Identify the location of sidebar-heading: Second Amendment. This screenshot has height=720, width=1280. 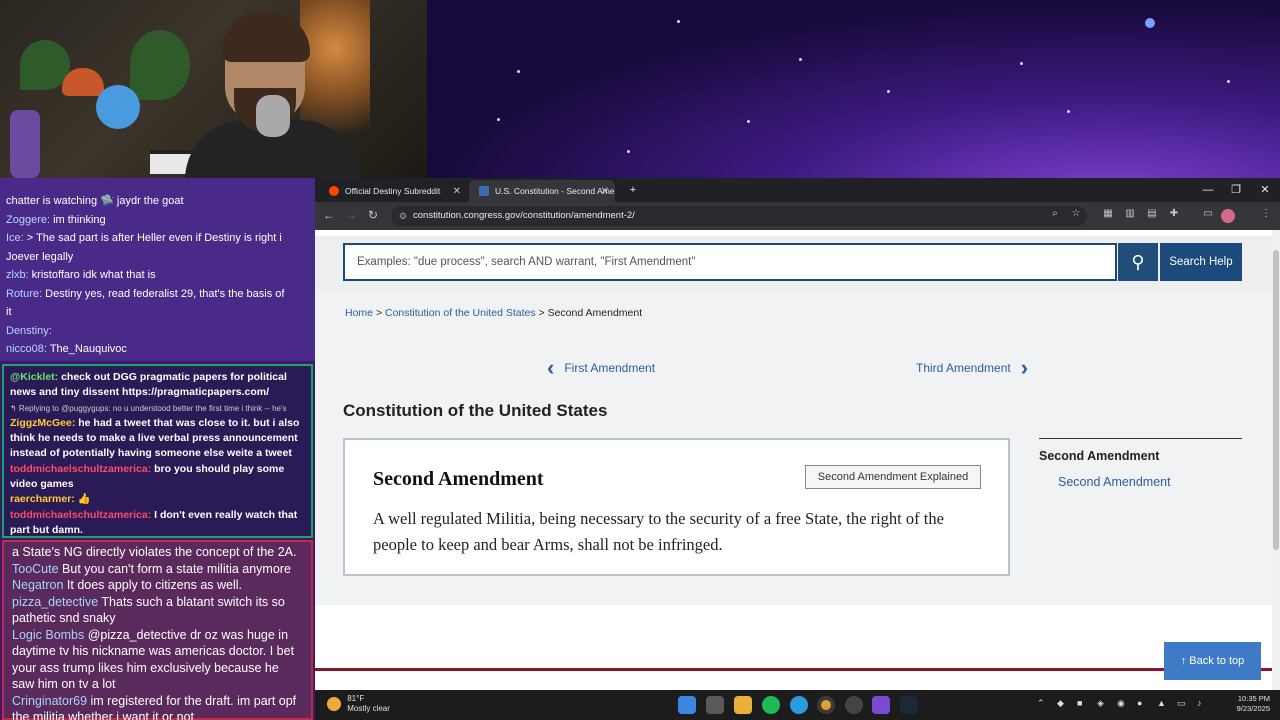
(1099, 456).